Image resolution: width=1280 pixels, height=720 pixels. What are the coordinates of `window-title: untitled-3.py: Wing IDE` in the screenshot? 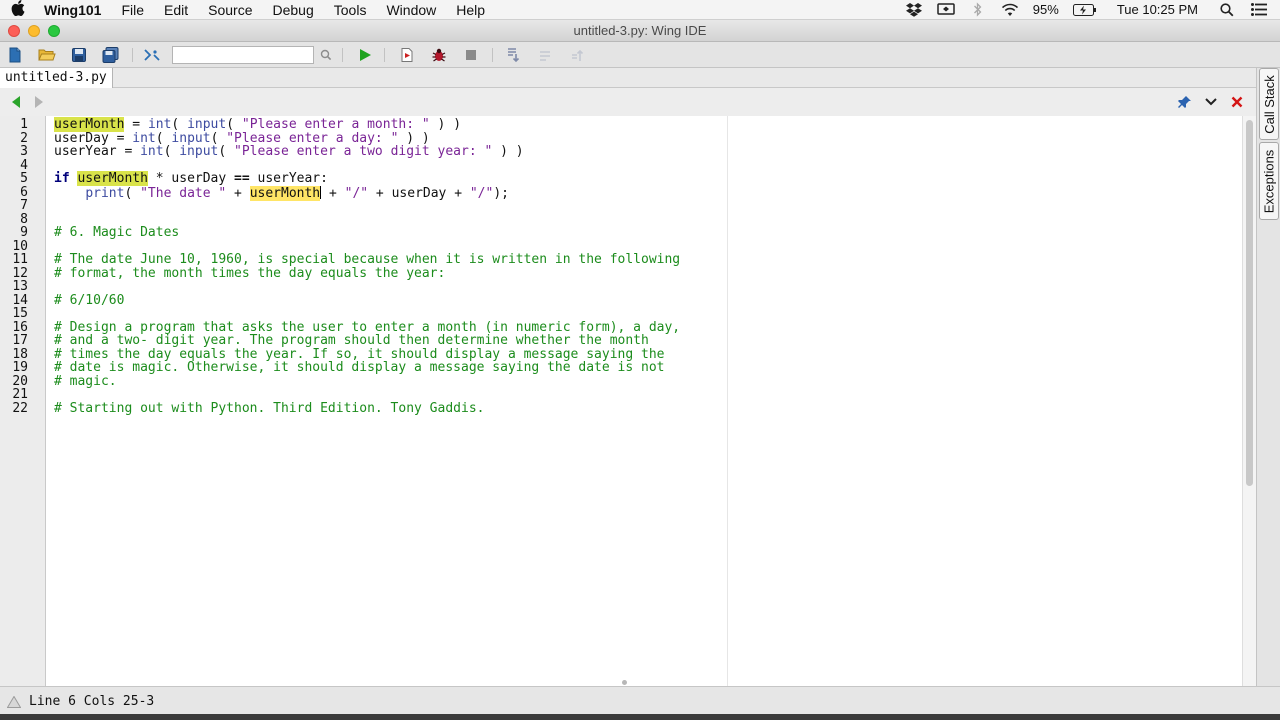 It's located at (640, 30).